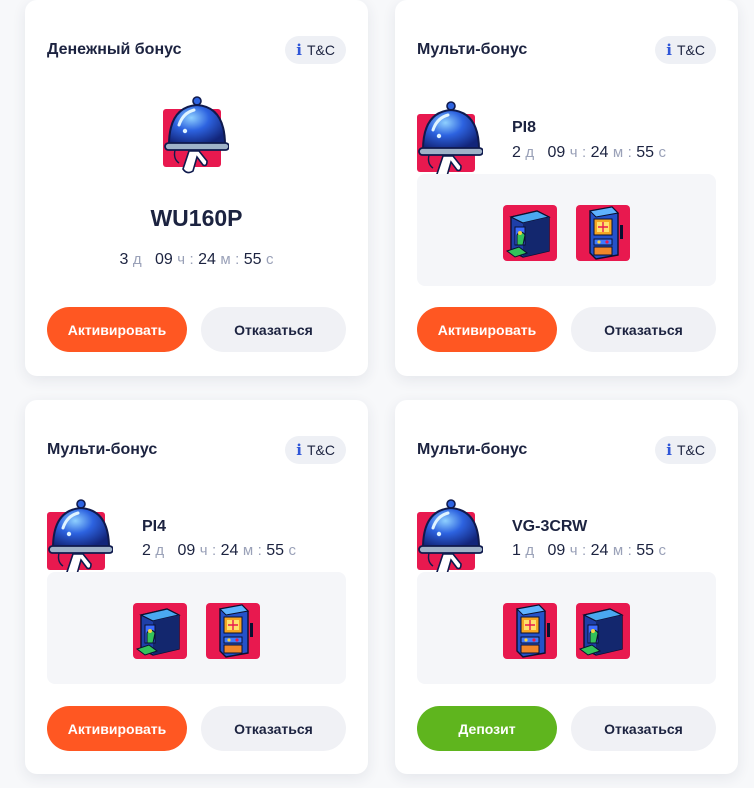  Describe the element at coordinates (154, 526) in the screenshot. I see `bonus-code: PI4` at that location.